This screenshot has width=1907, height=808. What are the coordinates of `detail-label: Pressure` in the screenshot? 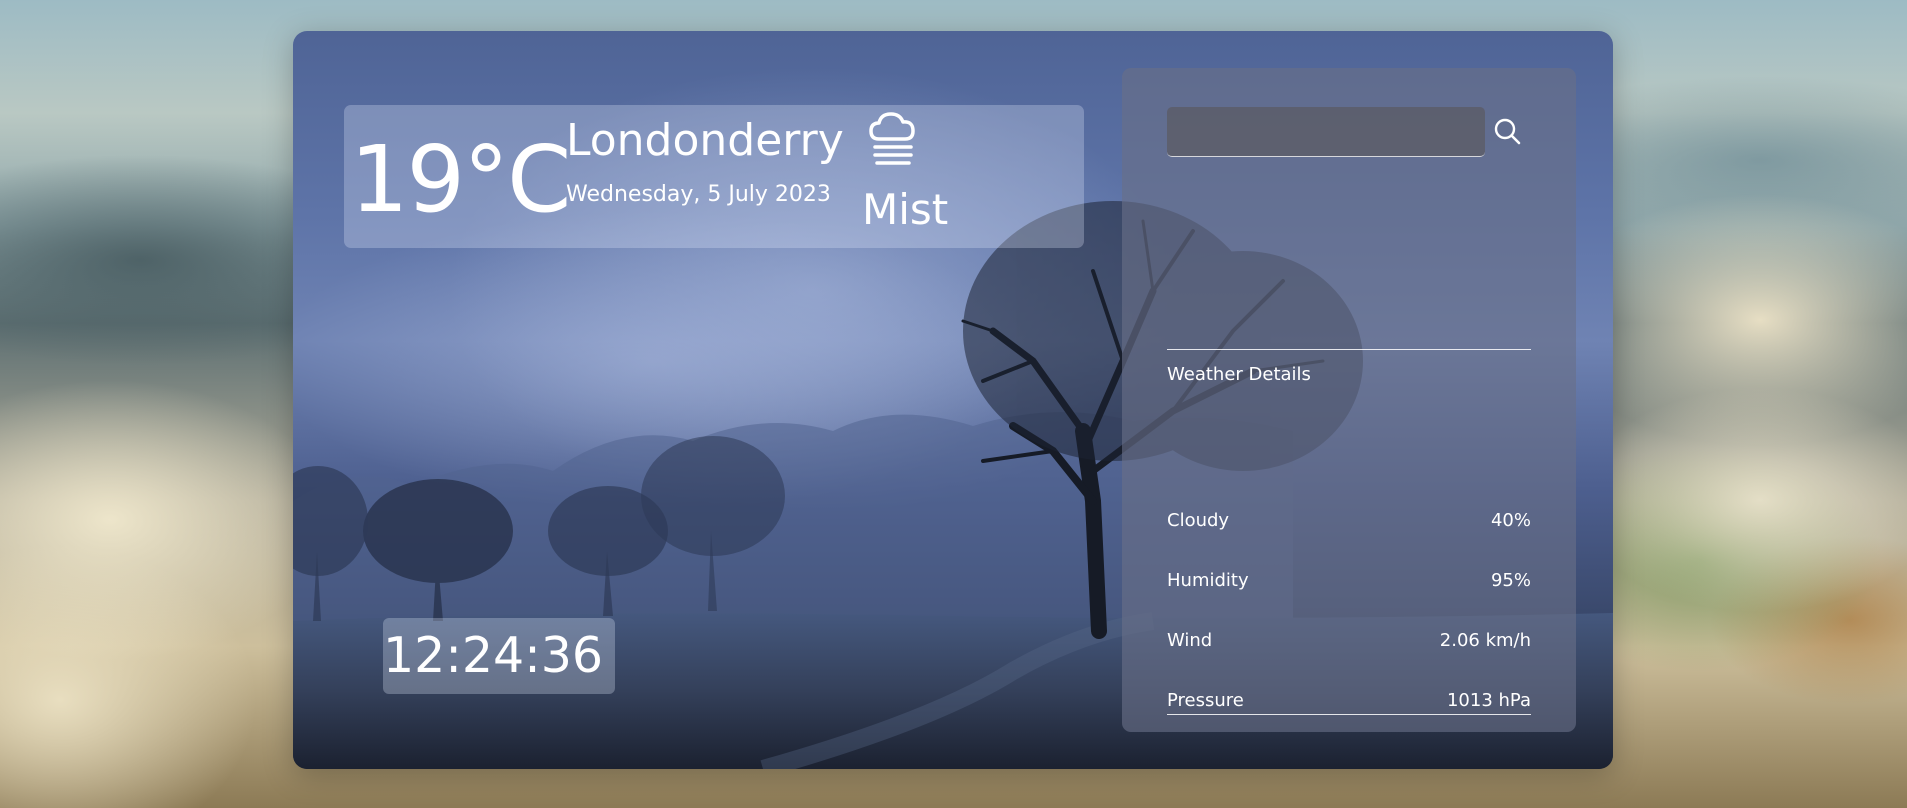 It's located at (1205, 700).